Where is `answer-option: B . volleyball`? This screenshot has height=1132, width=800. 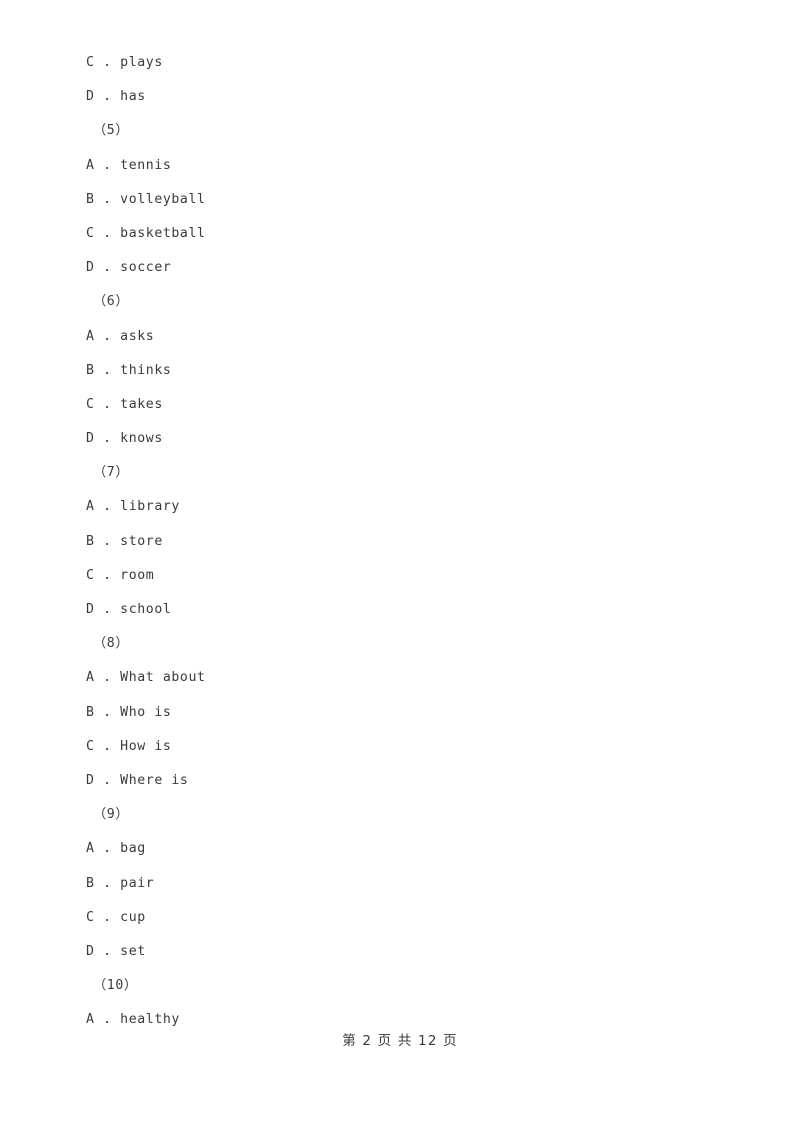
answer-option: B . volleyball is located at coordinates (146, 199).